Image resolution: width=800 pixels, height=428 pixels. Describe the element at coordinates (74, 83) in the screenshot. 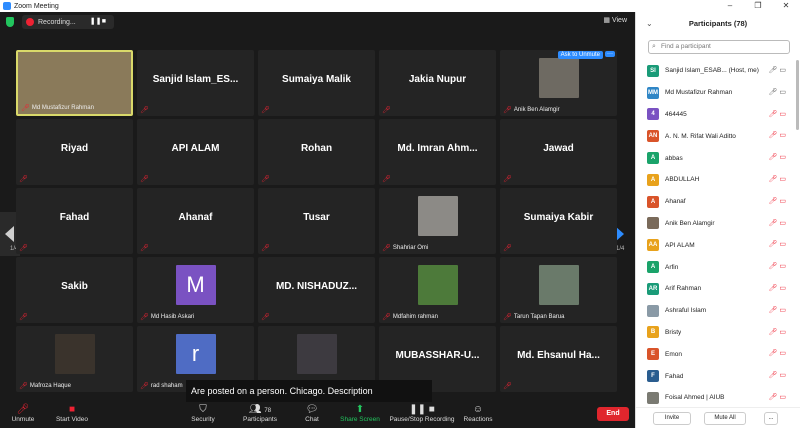

I see `participant-tile: 🎤︎ Md Mustafizur Rahman` at that location.